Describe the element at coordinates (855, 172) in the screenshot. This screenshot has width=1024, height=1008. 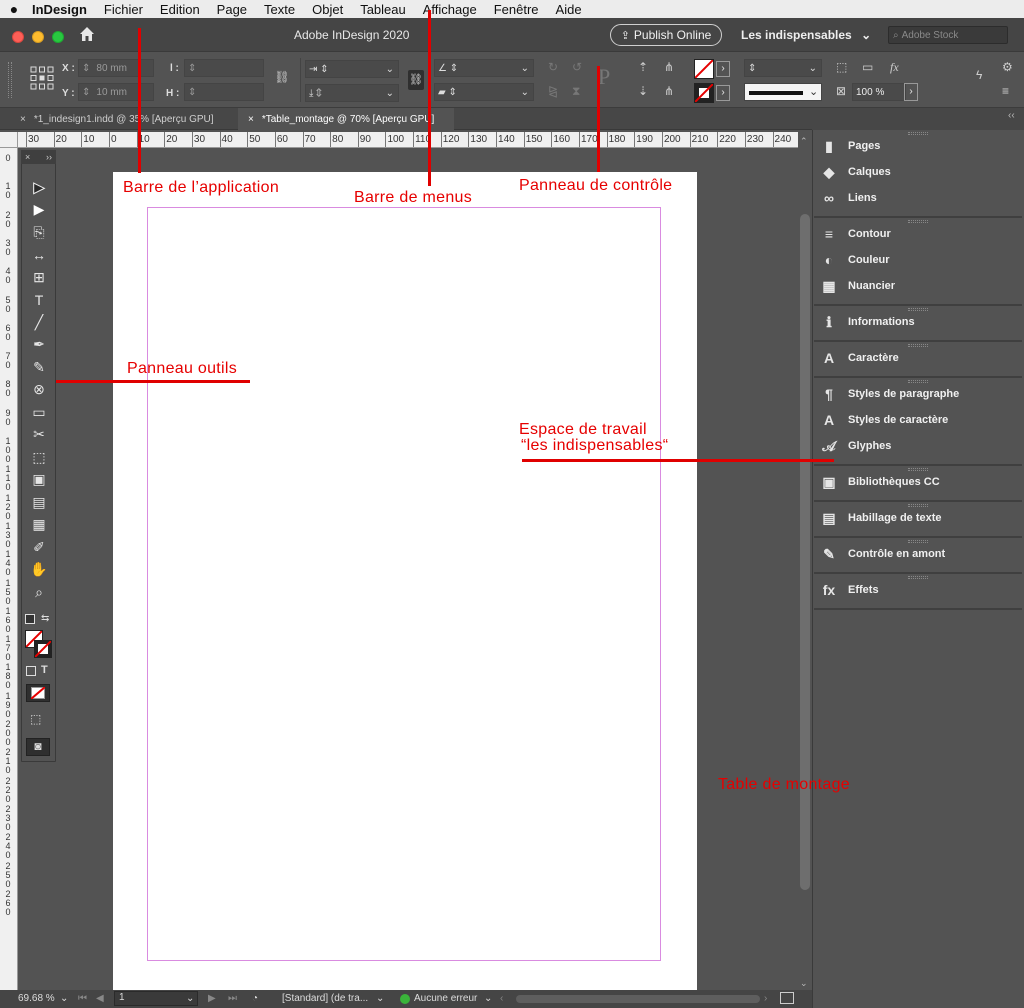
I see `panel-calques: ◆ Calques` at that location.